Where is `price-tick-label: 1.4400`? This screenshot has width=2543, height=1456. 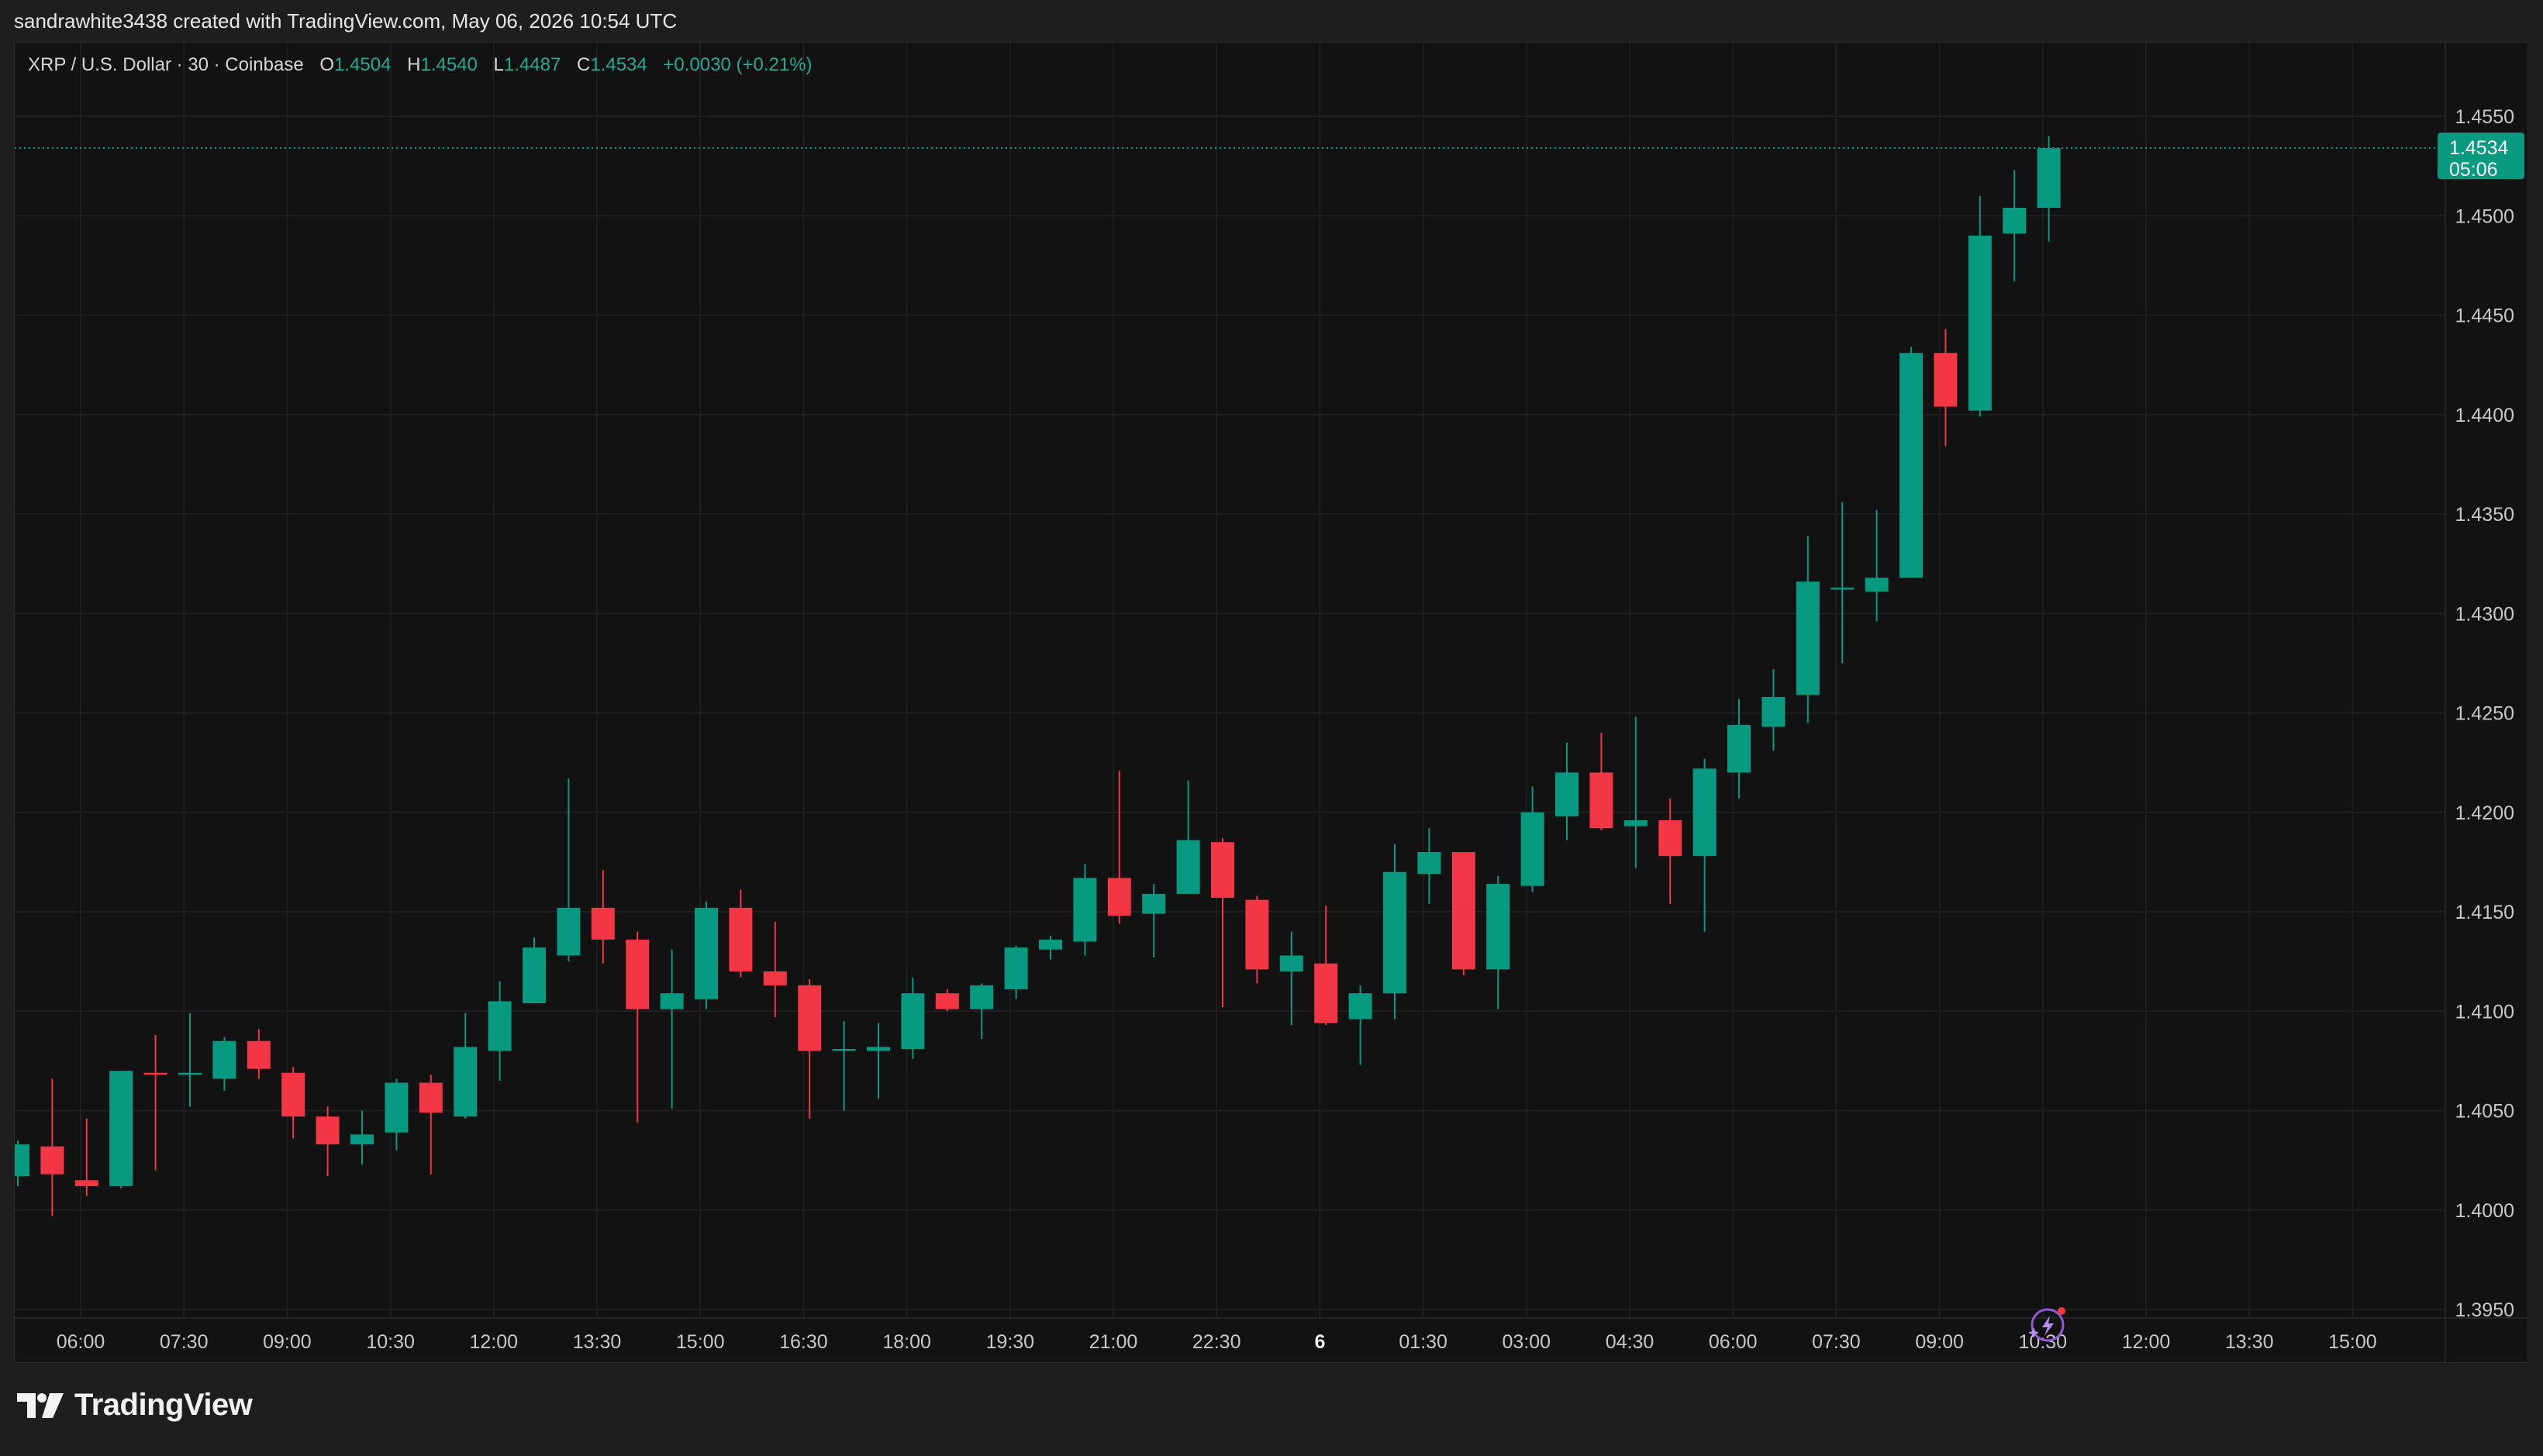
price-tick-label: 1.4400 is located at coordinates (2484, 416).